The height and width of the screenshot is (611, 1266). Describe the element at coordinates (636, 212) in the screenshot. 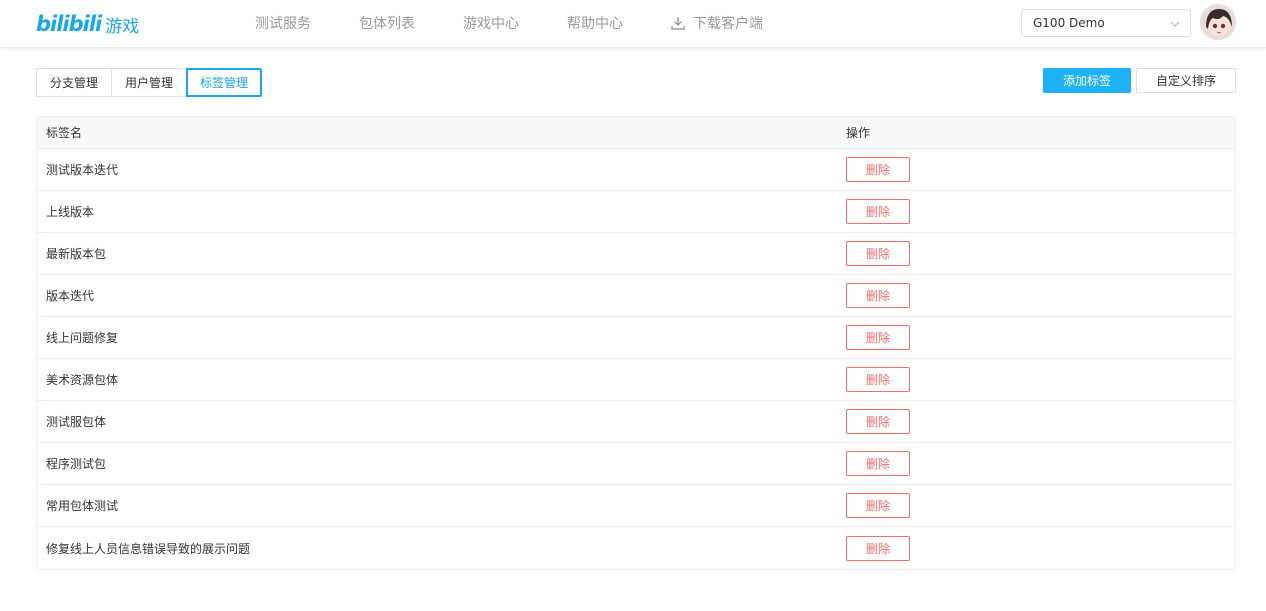

I see `table-row: 上线版本 删除` at that location.